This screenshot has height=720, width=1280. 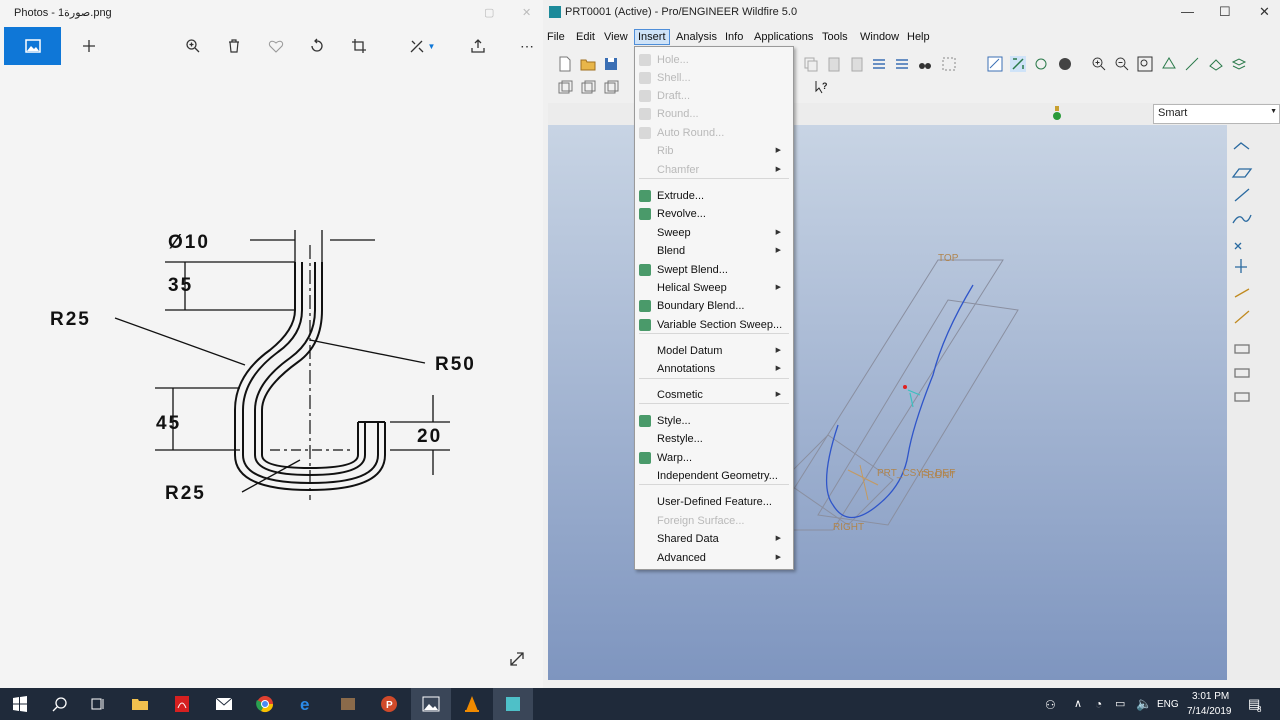 What do you see at coordinates (1209, 711) in the screenshot?
I see `clock-date: 7/14/2019` at bounding box center [1209, 711].